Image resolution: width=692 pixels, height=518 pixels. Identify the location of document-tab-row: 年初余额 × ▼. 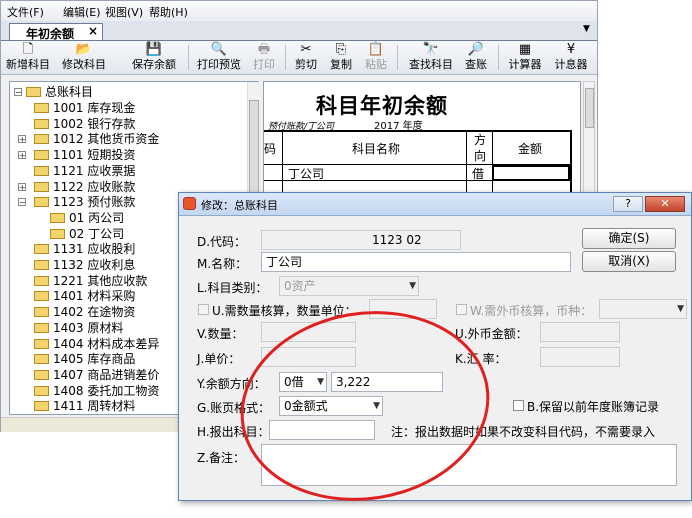
(299, 31).